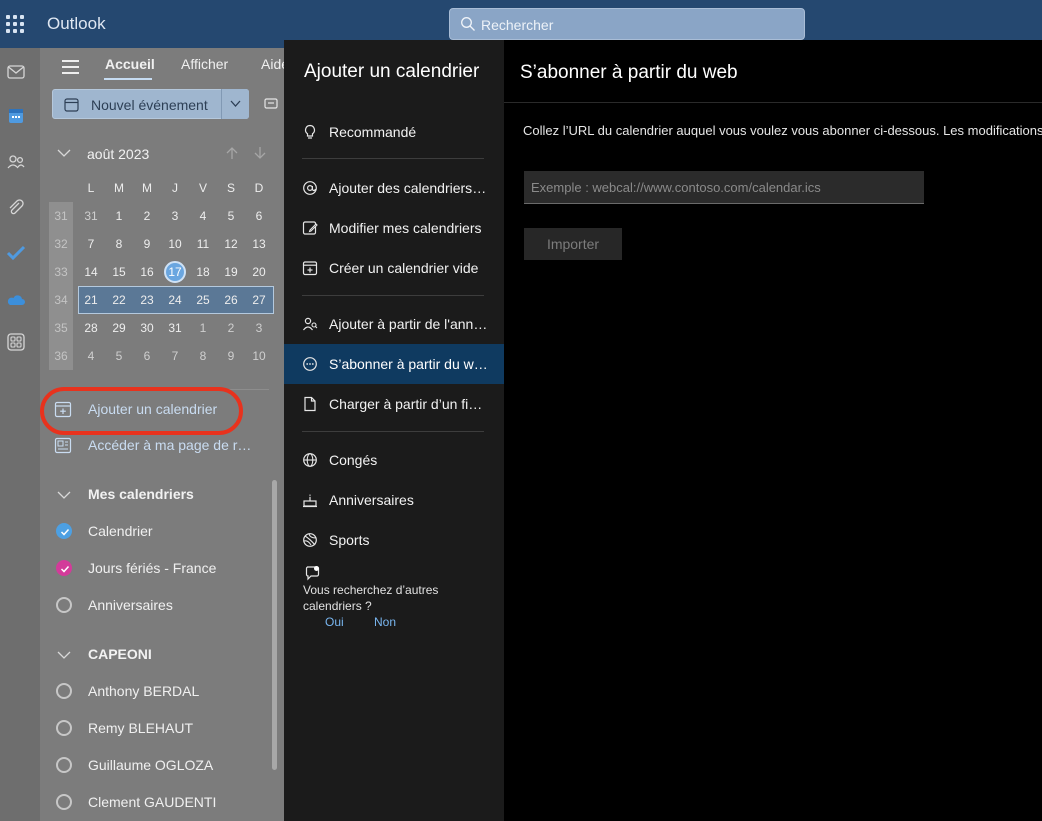 The image size is (1042, 821). I want to click on calendar-day: 20, so click(259, 272).